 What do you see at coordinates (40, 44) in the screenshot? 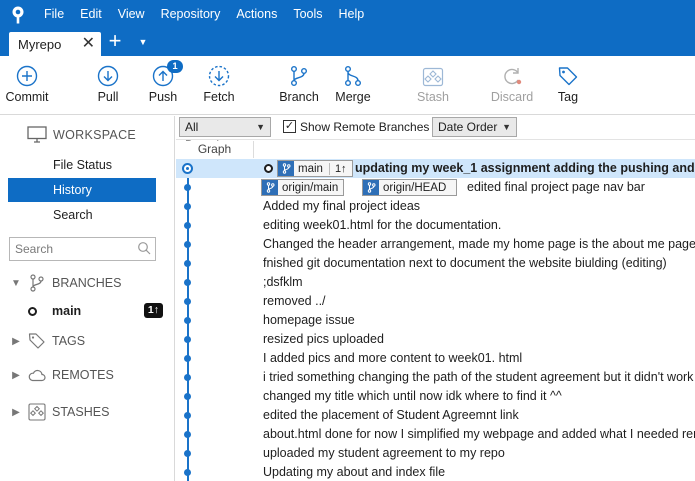
I see `tab-label: Myrepo` at bounding box center [40, 44].